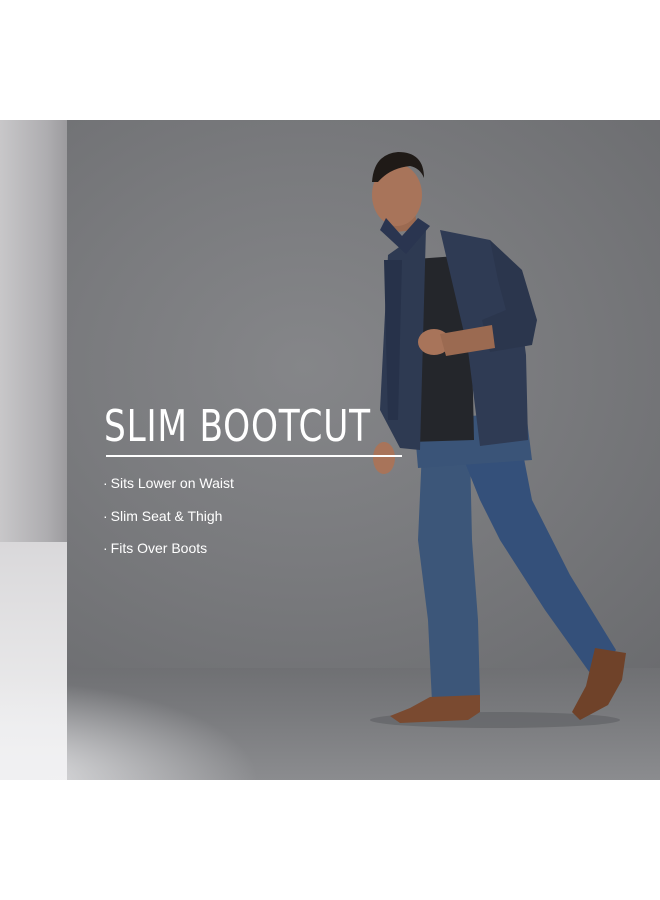  Describe the element at coordinates (33, 331) in the screenshot. I see `studio-side-wall` at that location.